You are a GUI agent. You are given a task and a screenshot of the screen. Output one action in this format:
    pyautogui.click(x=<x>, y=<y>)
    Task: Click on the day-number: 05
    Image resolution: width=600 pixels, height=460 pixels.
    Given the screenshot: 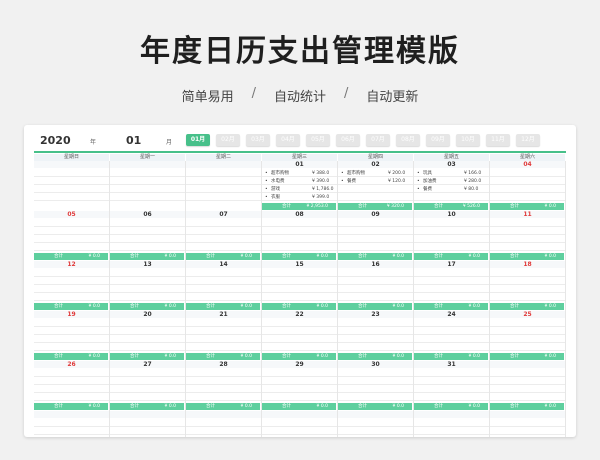 What is the action you would take?
    pyautogui.click(x=71, y=214)
    